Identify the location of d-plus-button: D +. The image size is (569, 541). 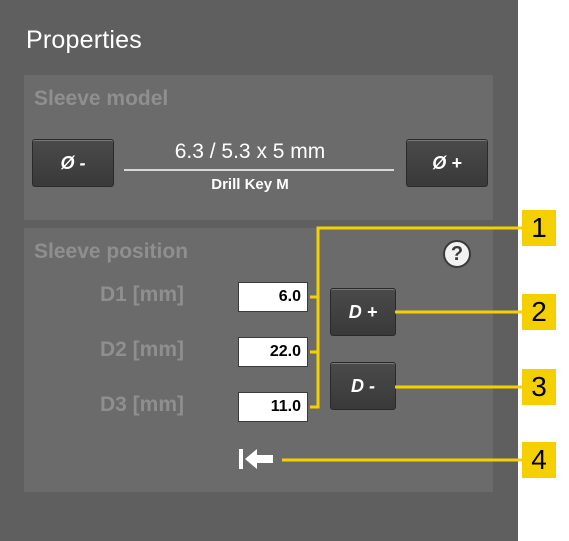
(363, 312).